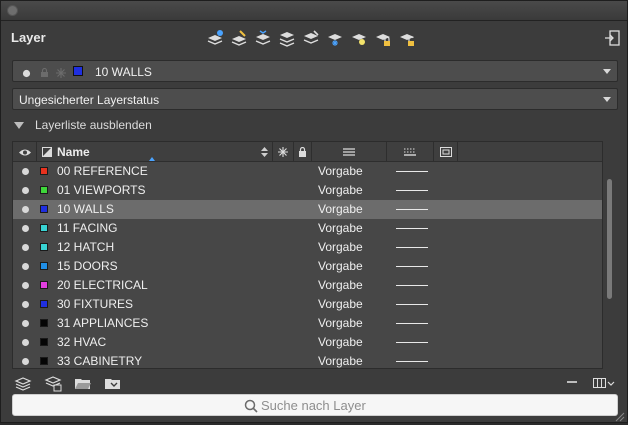 This screenshot has width=628, height=425. Describe the element at coordinates (314, 11) in the screenshot. I see `title-bar` at that location.